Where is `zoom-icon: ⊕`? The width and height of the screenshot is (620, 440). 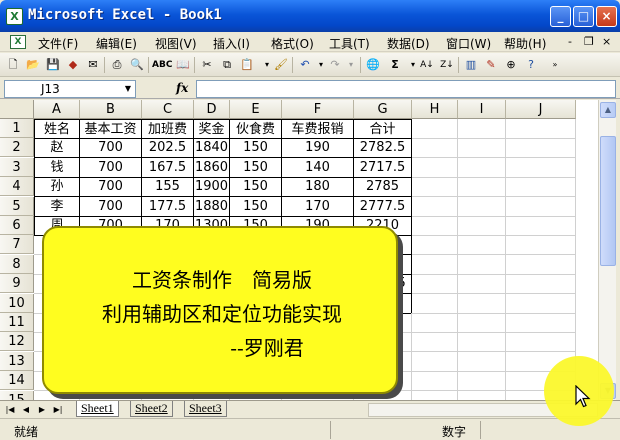 zoom-icon: ⊕ is located at coordinates (511, 65).